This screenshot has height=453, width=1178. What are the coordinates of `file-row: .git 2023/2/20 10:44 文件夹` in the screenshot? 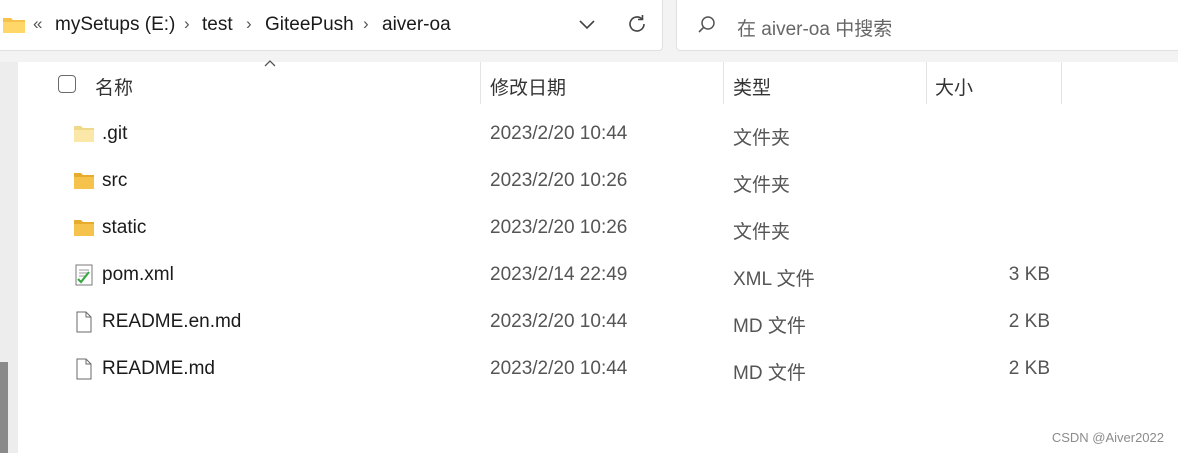 It's located at (598, 134).